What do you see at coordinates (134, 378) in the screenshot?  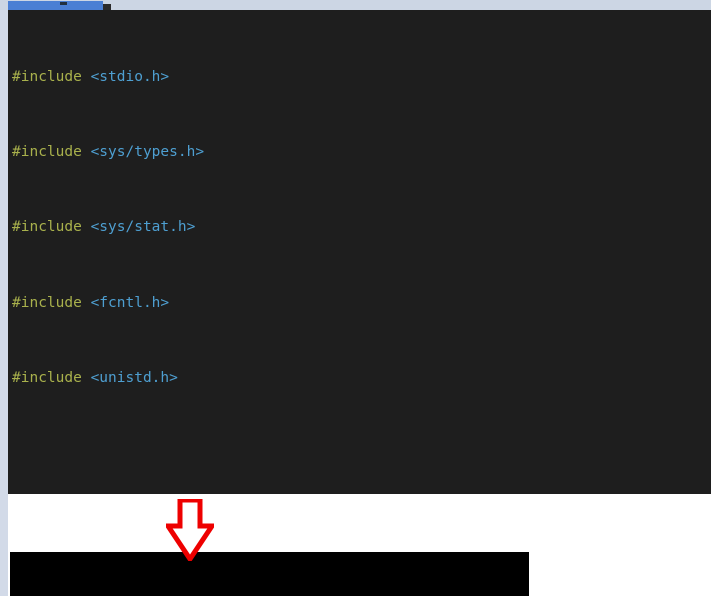 I see `include-header: <unistd.h>` at bounding box center [134, 378].